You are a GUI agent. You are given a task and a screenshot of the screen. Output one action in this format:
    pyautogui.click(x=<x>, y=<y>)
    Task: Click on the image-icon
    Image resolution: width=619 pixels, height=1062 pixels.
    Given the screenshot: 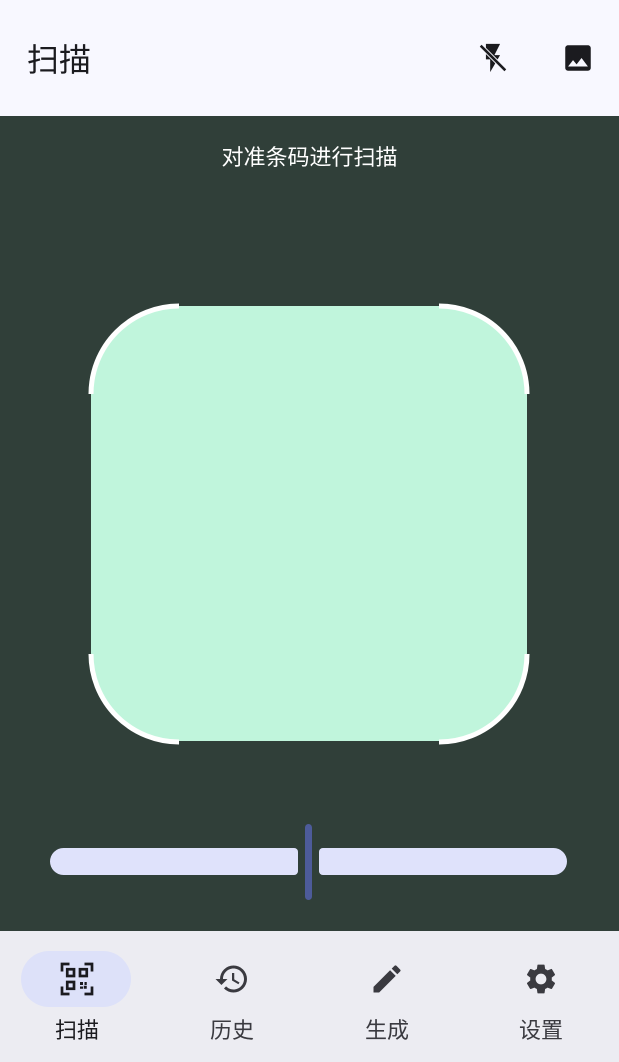 What is the action you would take?
    pyautogui.click(x=578, y=60)
    